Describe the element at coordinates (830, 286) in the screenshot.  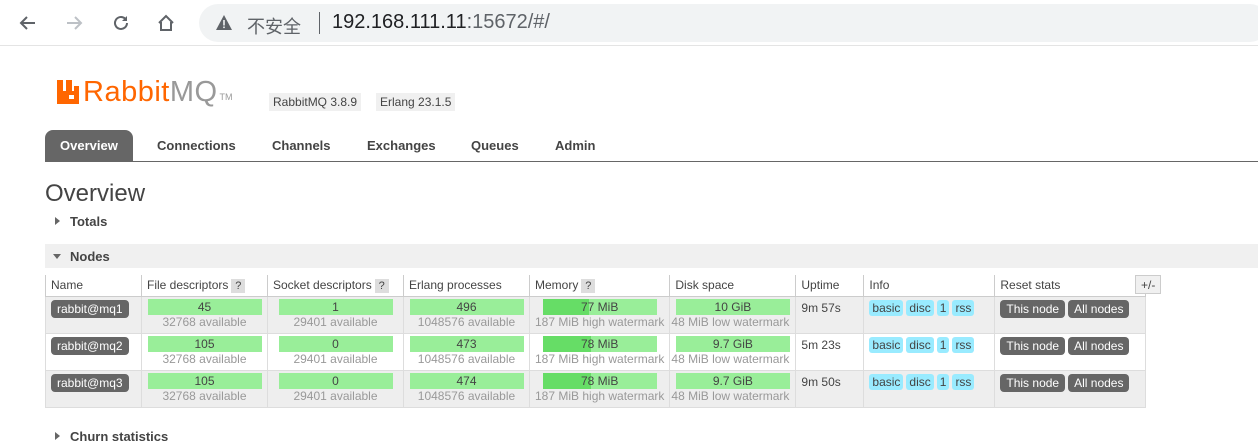
I see `header-uptime: Uptime` at that location.